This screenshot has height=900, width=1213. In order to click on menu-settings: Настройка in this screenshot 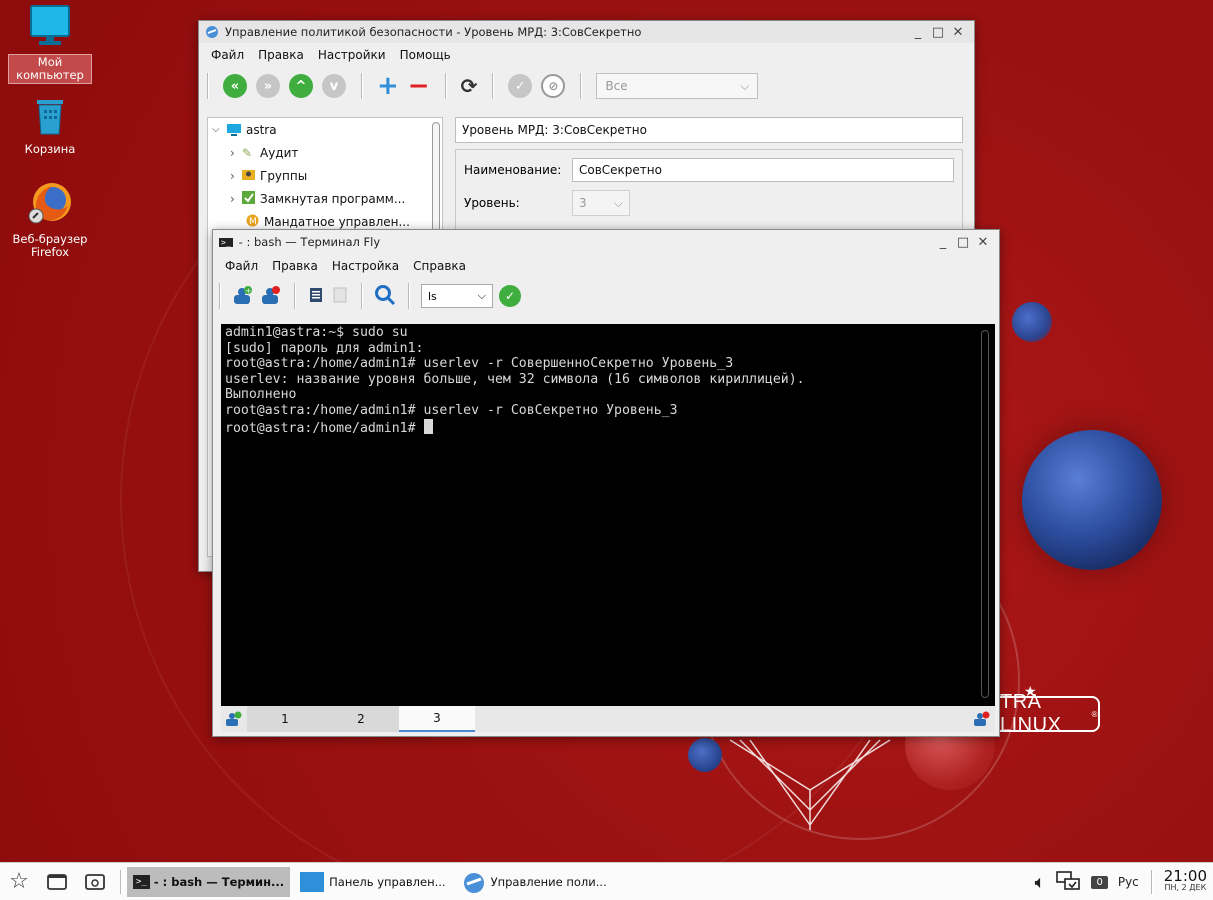, I will do `click(365, 266)`.